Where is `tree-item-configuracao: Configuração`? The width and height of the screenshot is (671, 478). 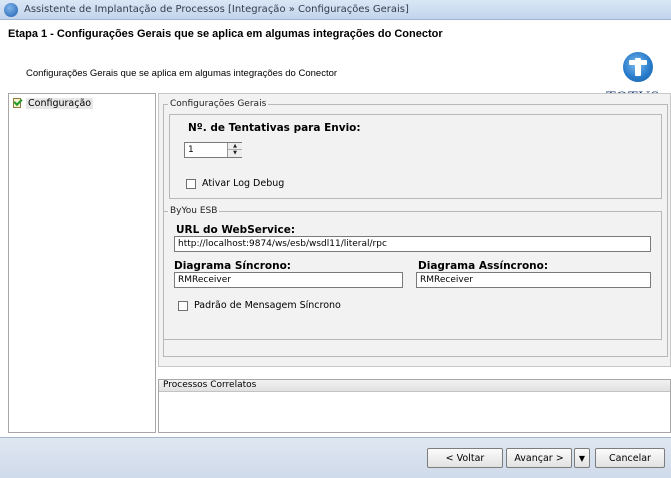 tree-item-configuracao: Configuração is located at coordinates (53, 103).